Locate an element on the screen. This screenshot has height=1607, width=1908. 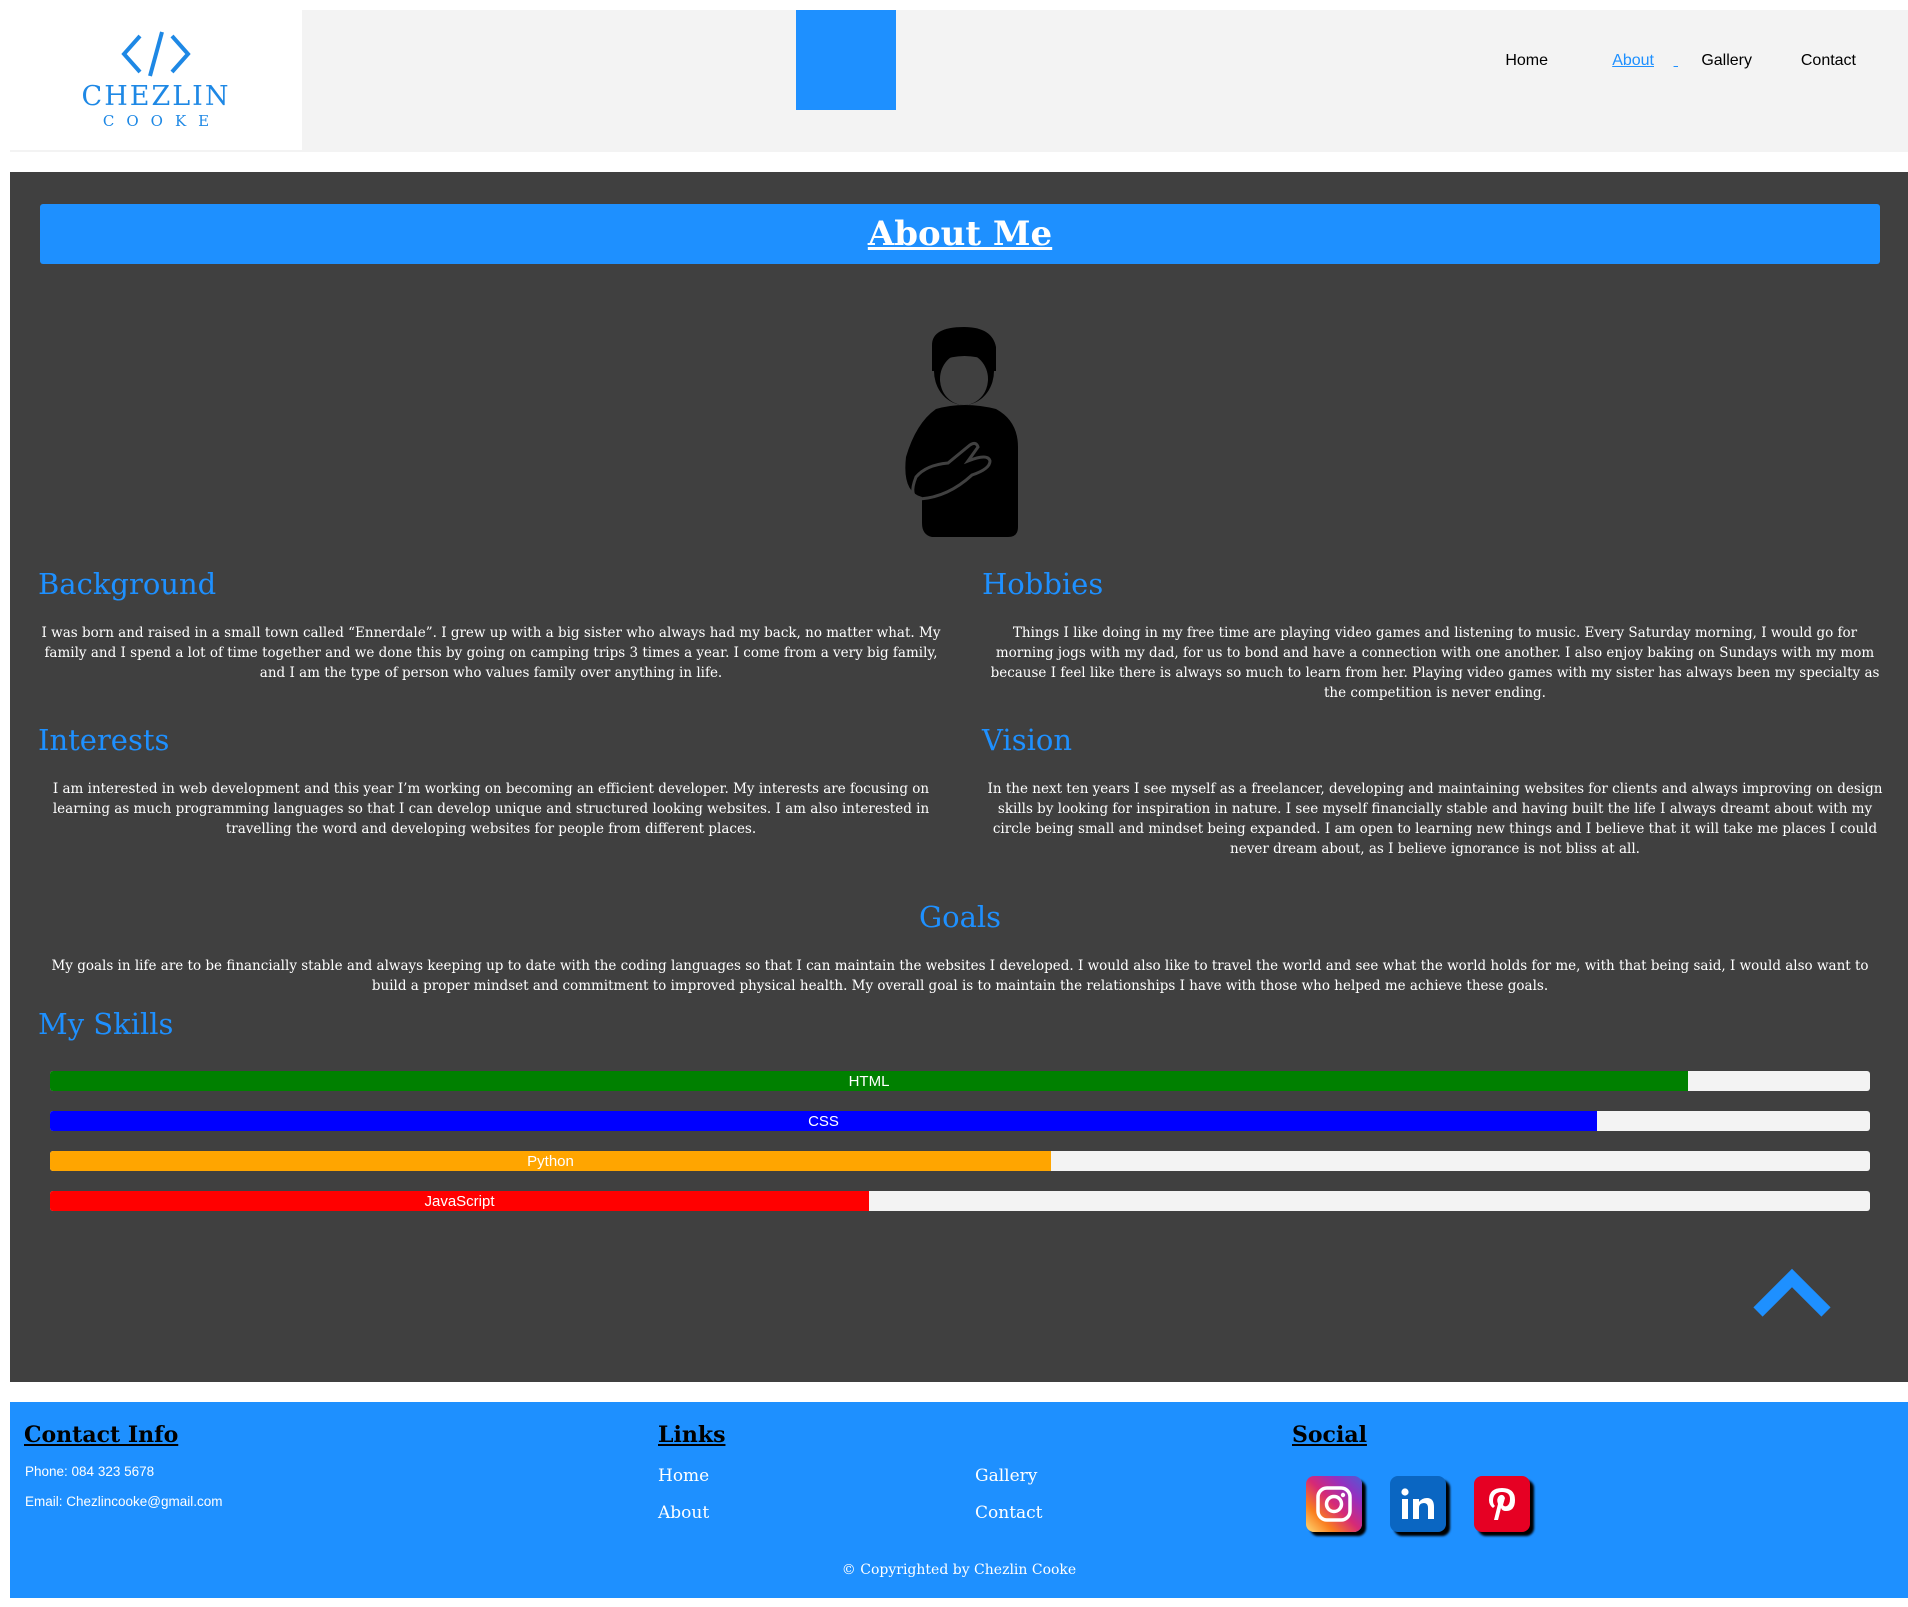
contact-phone: Phone: 084 323 5678 is located at coordinates (90, 1471).